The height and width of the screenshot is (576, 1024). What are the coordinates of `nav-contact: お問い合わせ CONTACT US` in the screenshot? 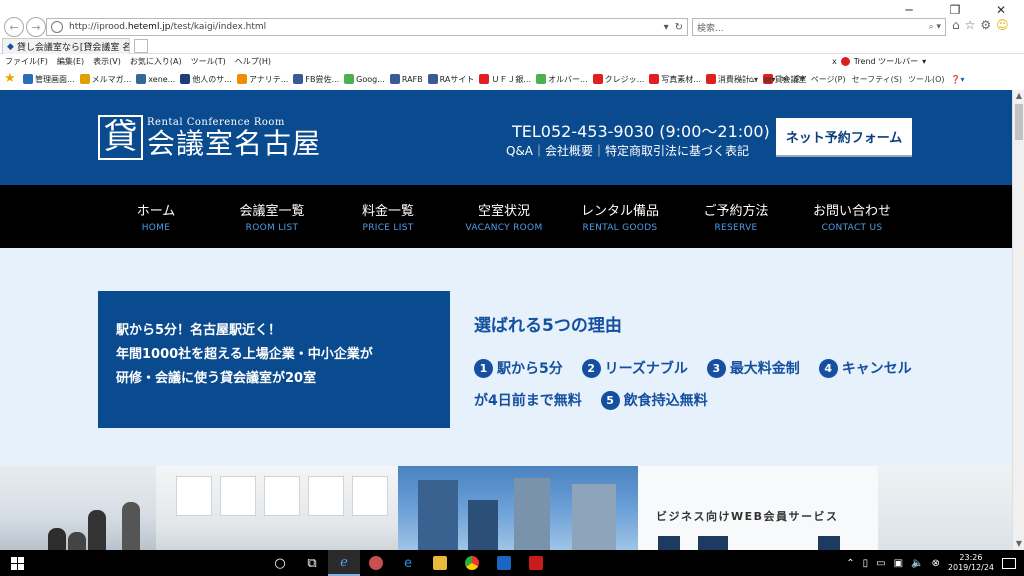 It's located at (852, 216).